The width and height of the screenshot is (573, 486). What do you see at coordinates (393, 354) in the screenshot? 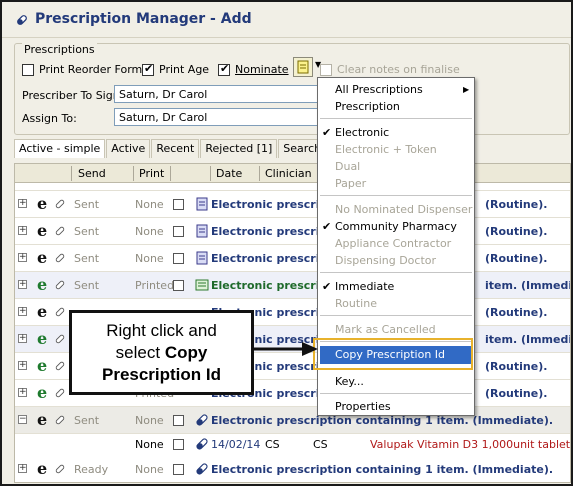
I see `highlight-box` at bounding box center [393, 354].